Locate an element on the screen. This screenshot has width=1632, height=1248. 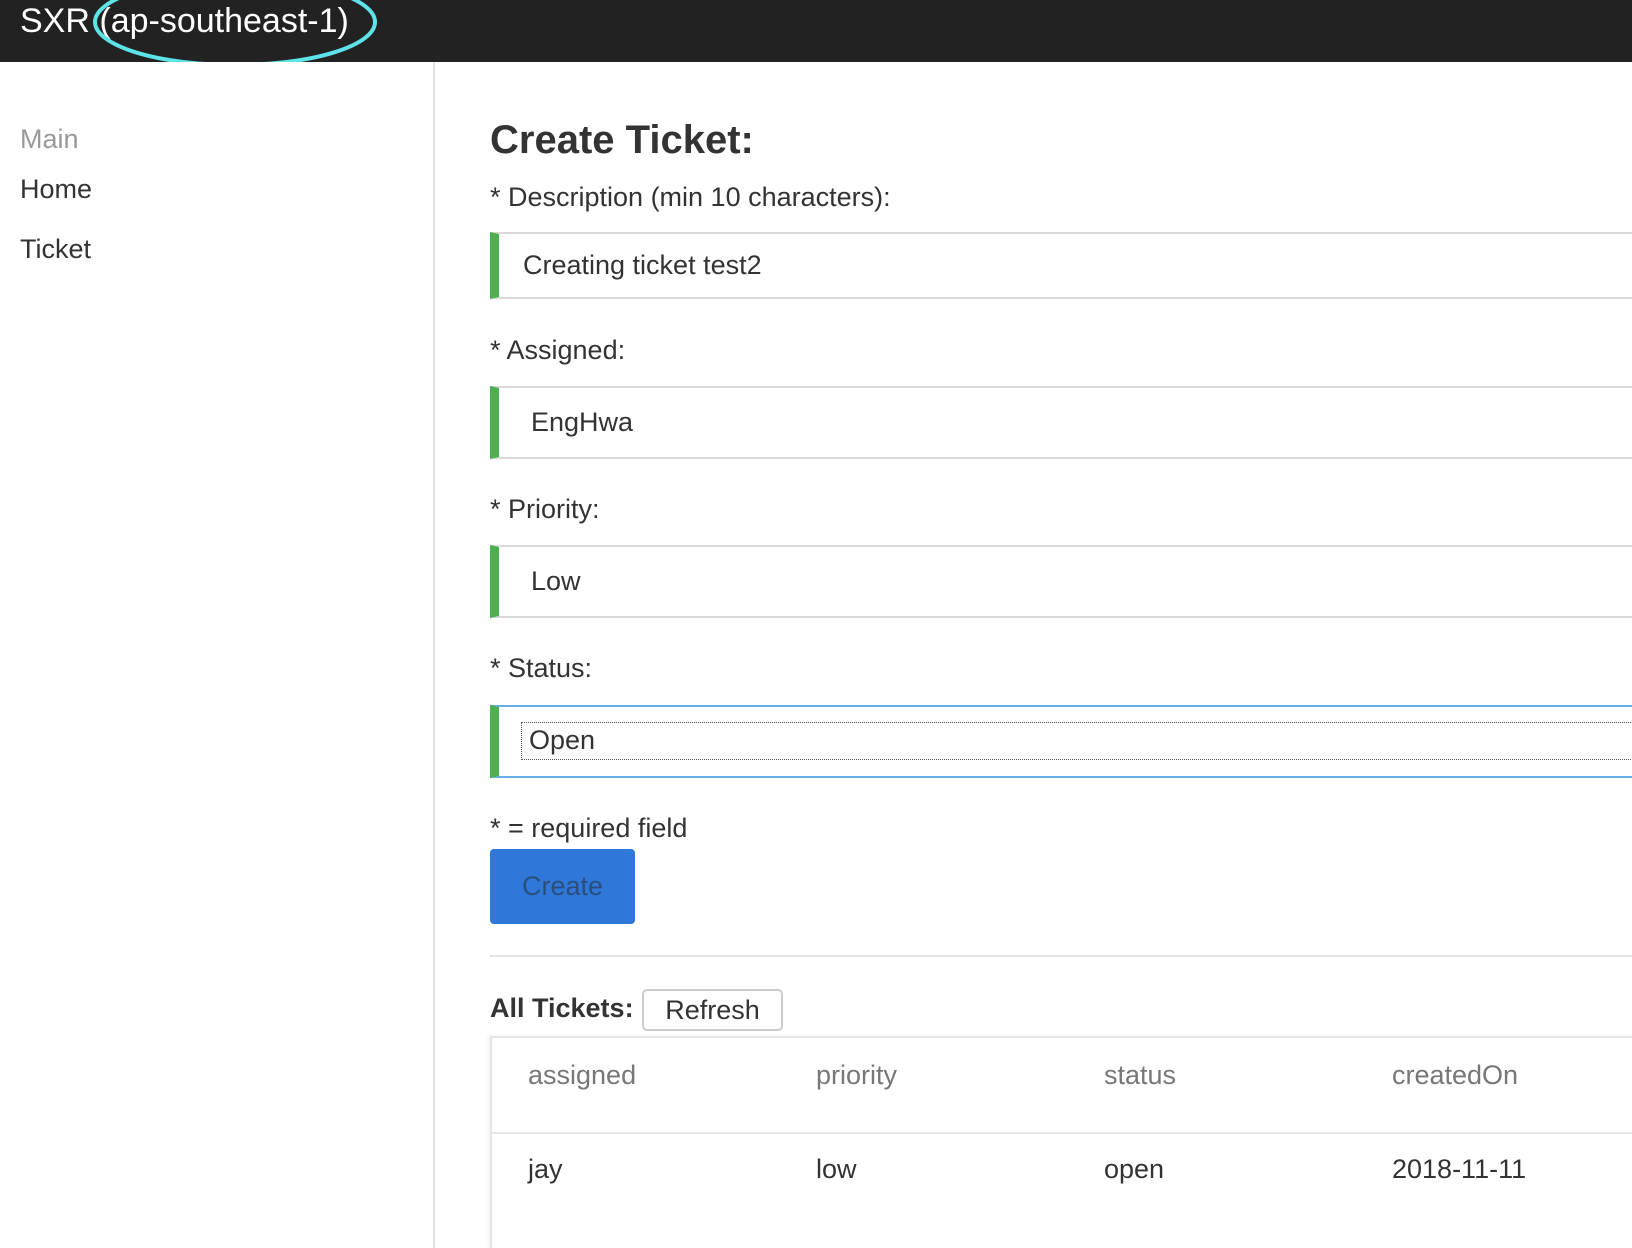
table-header-row: assigned priority status createdOn is located at coordinates (1062, 1086).